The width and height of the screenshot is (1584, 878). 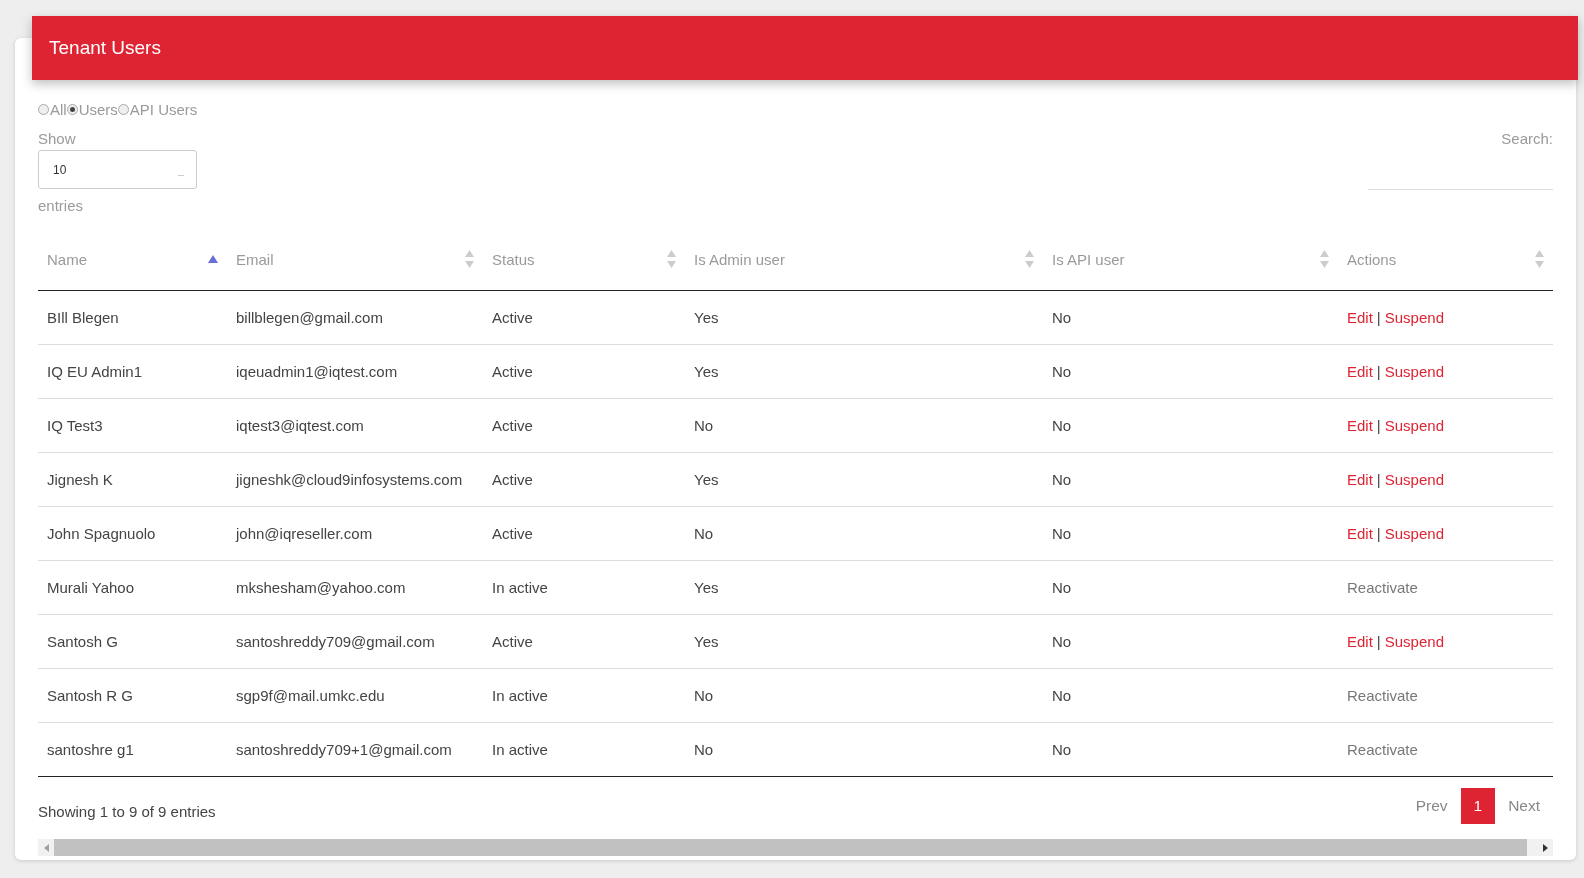 What do you see at coordinates (795, 847) in the screenshot?
I see `horizontal-scrollbar` at bounding box center [795, 847].